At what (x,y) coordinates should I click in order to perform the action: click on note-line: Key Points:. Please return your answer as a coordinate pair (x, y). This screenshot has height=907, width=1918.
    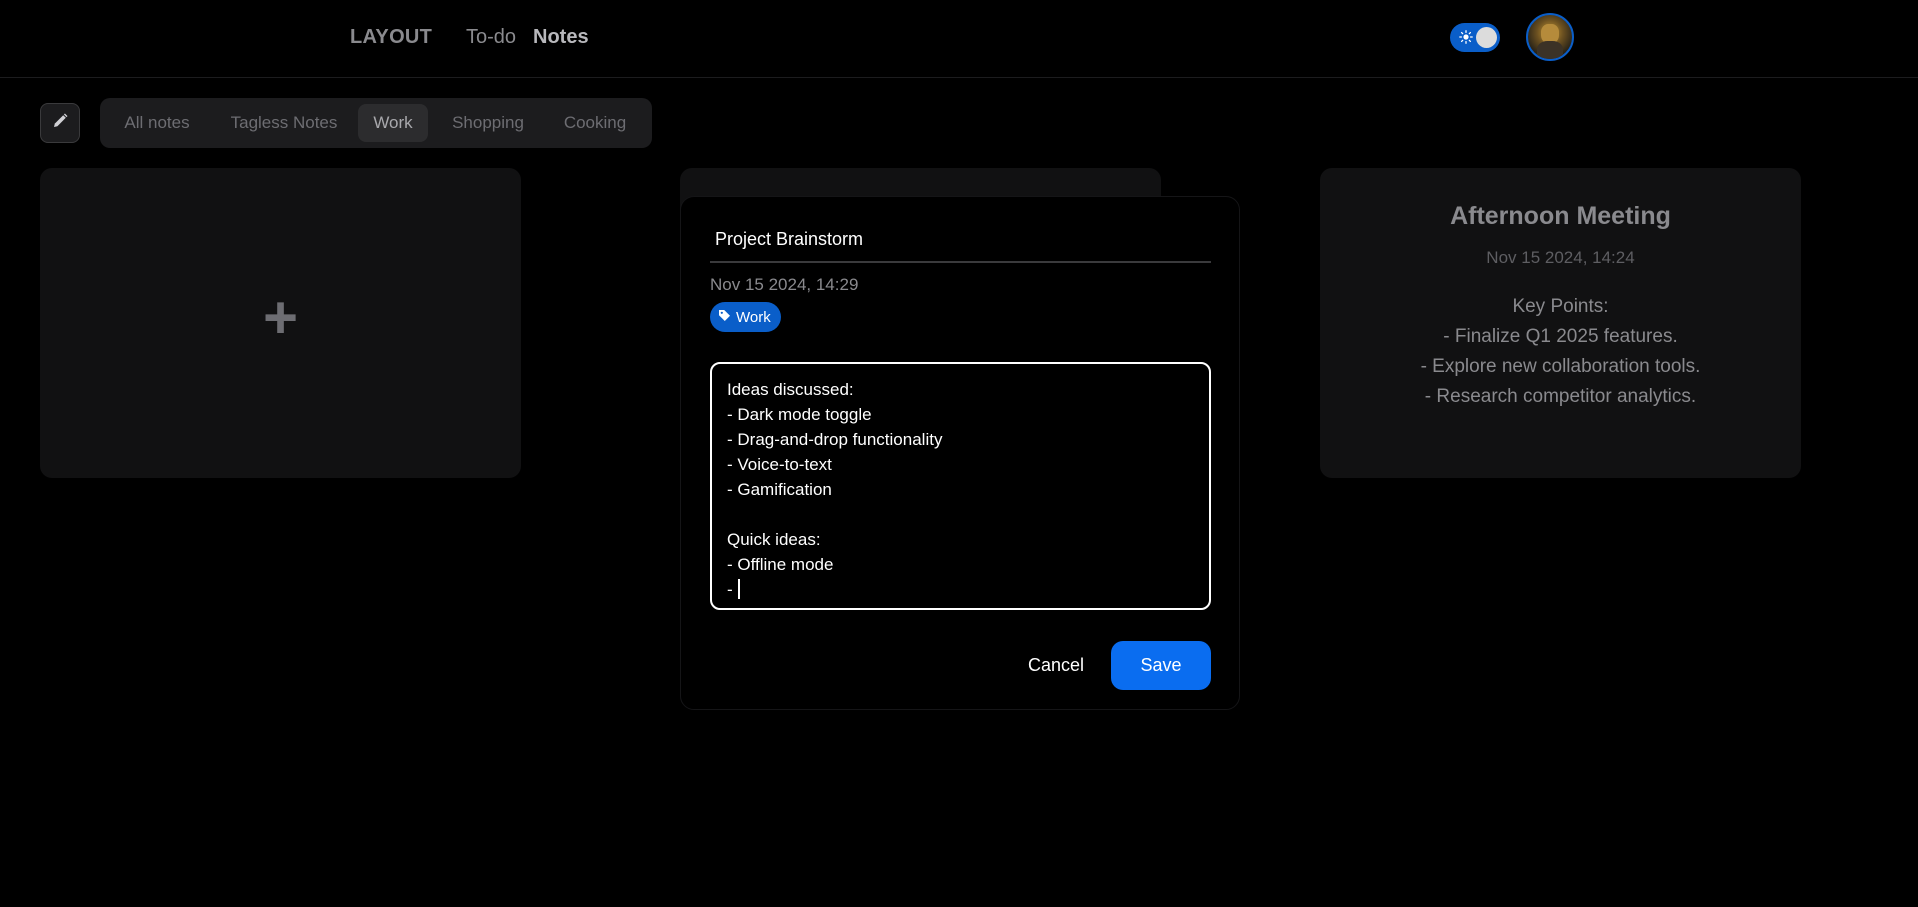
    Looking at the image, I should click on (1560, 306).